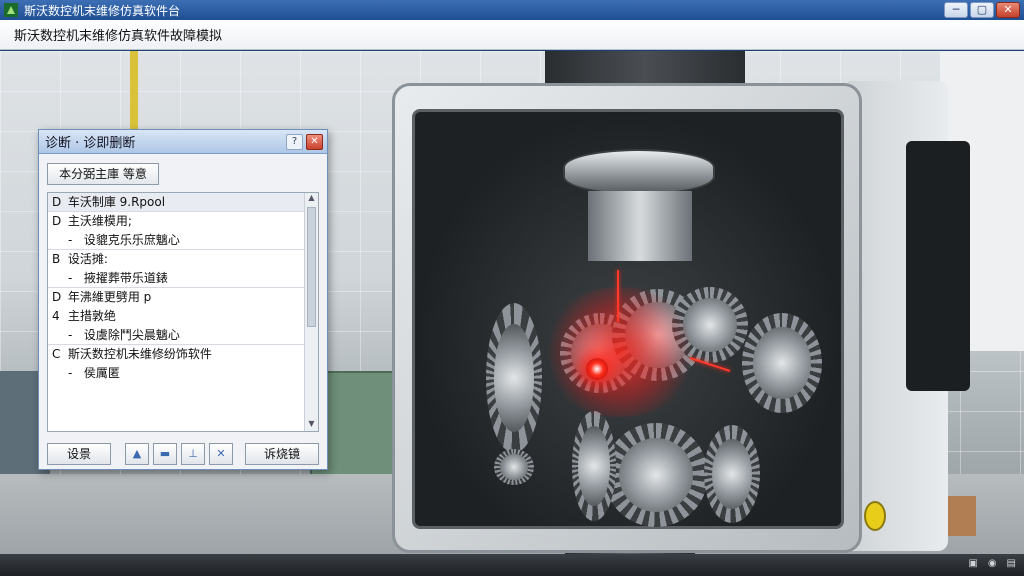  Describe the element at coordinates (165, 454) in the screenshot. I see `minus-icon: ▬` at that location.